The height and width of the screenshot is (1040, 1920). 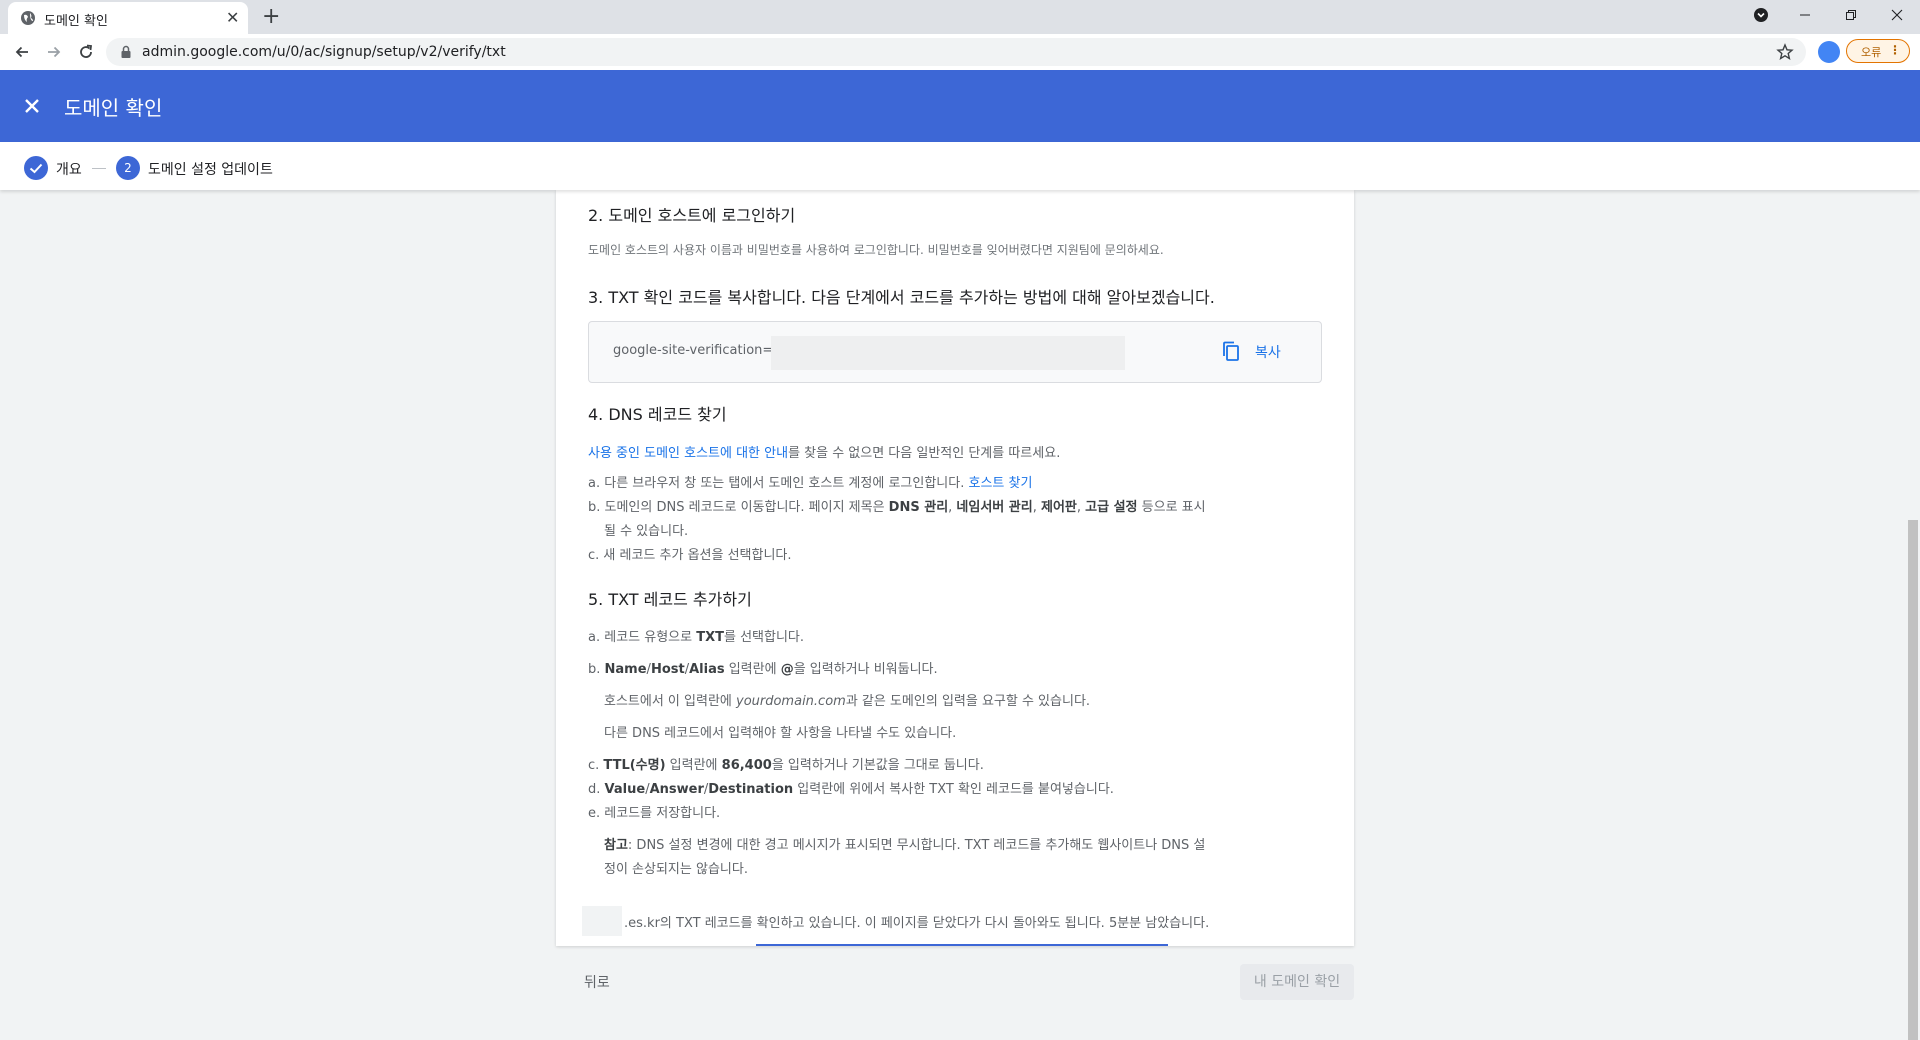 What do you see at coordinates (690, 555) in the screenshot?
I see `find-step-c: c. 새 레코드 추가 옵션을 선택합니다.` at bounding box center [690, 555].